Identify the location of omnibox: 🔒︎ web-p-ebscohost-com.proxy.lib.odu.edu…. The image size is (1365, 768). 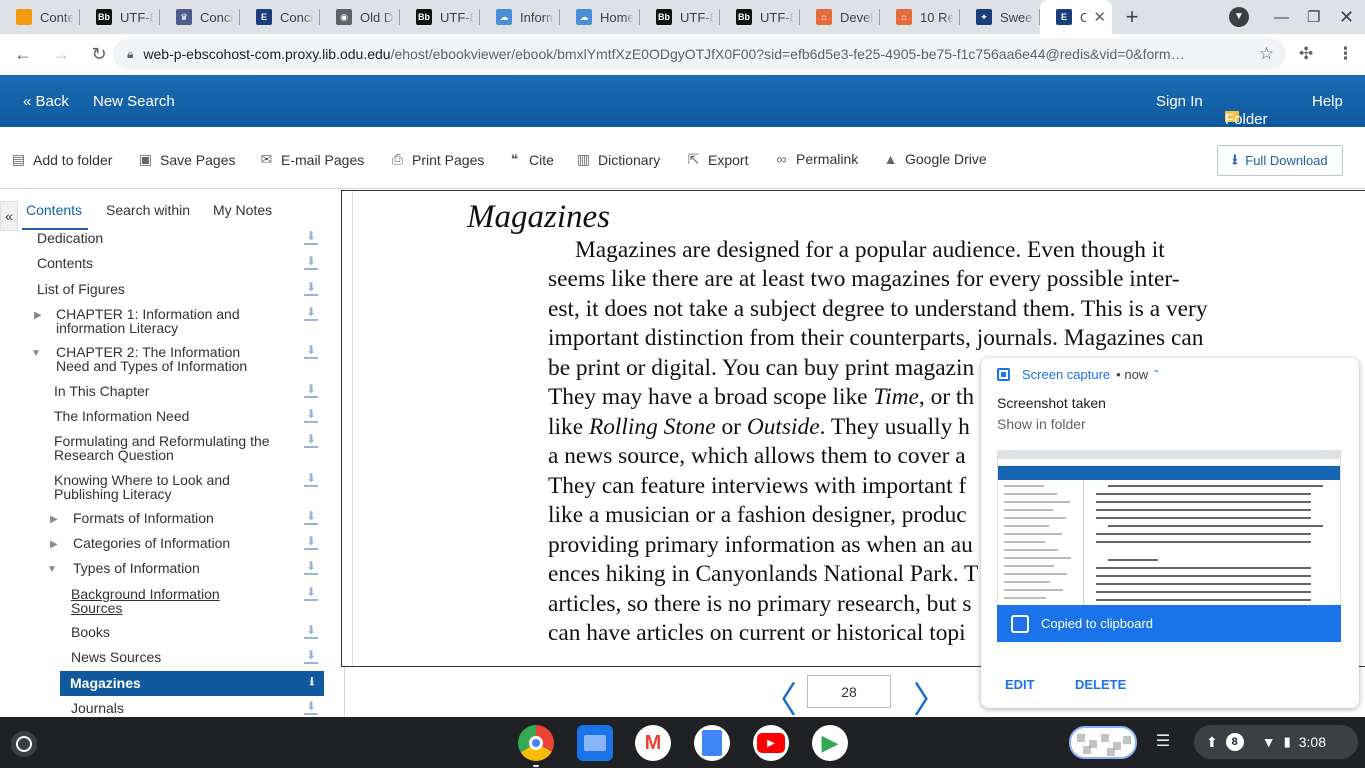
(699, 54).